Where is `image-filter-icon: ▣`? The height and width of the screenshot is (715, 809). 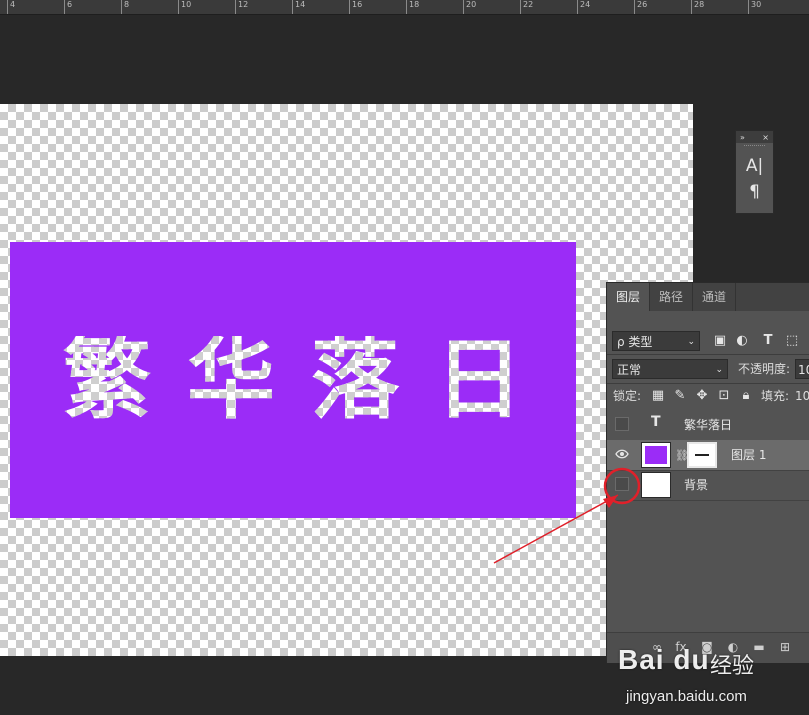
image-filter-icon: ▣ is located at coordinates (720, 341).